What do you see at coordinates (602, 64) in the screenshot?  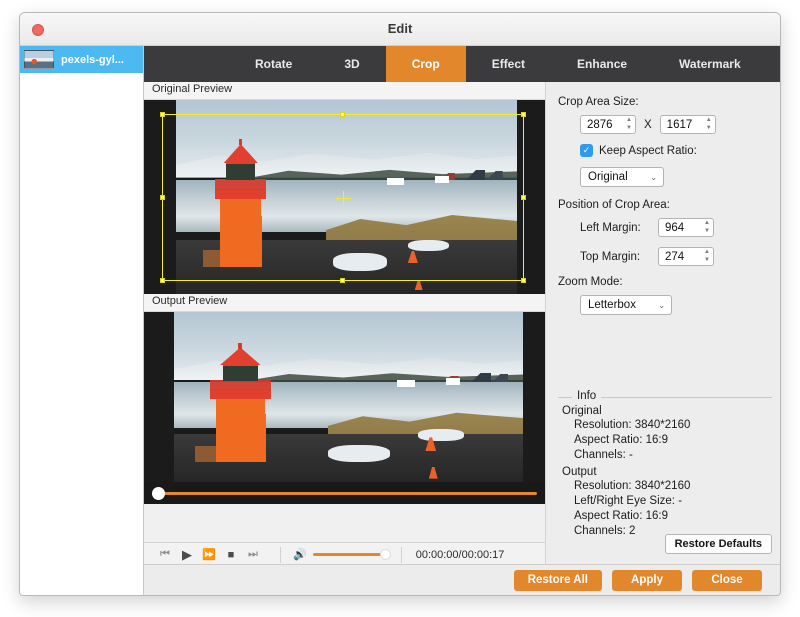 I see `tab-enhance: Enhance` at bounding box center [602, 64].